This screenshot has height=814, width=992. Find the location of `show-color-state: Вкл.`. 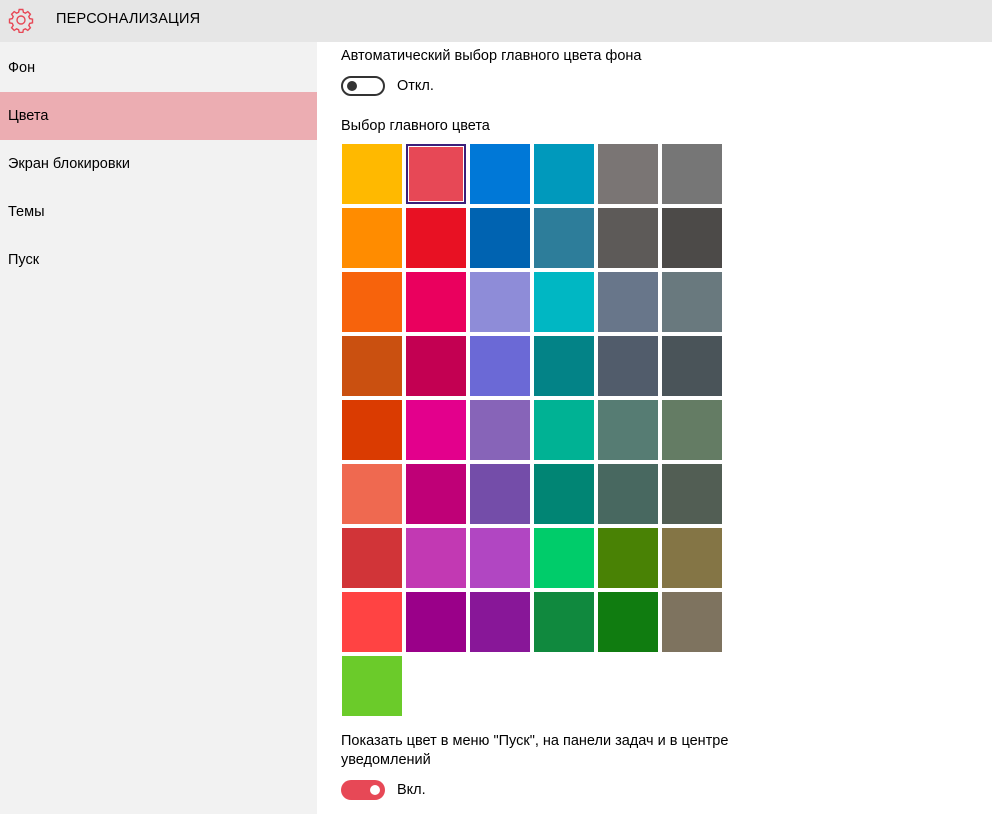

show-color-state: Вкл. is located at coordinates (411, 790).